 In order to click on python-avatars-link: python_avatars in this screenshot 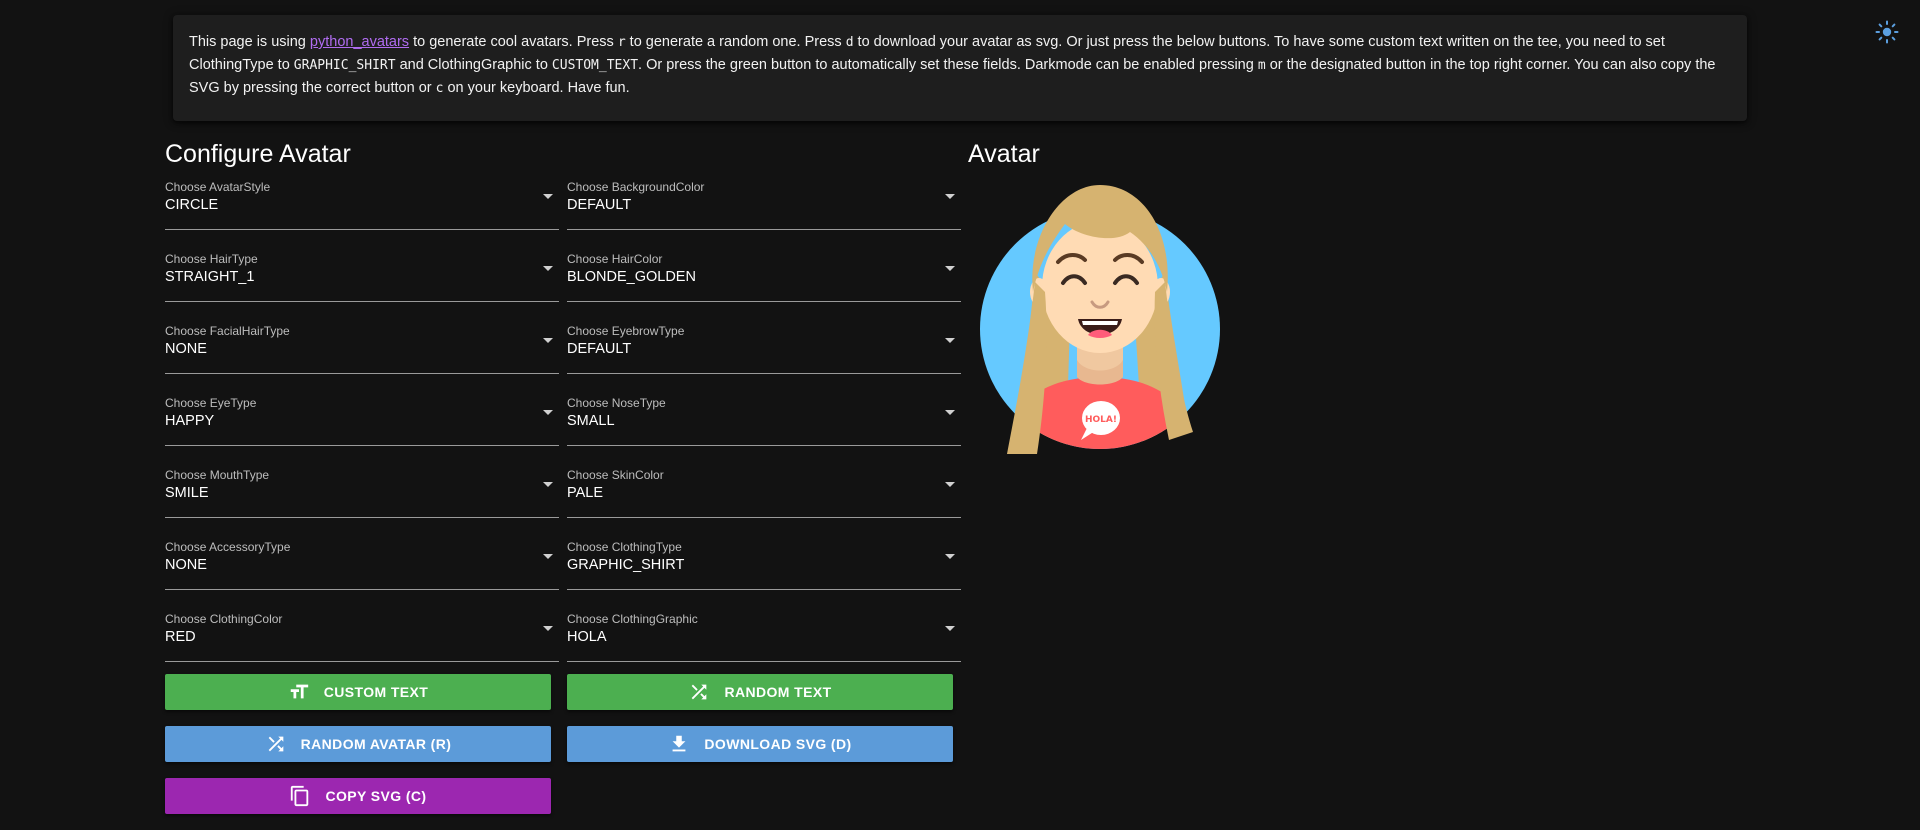, I will do `click(359, 42)`.